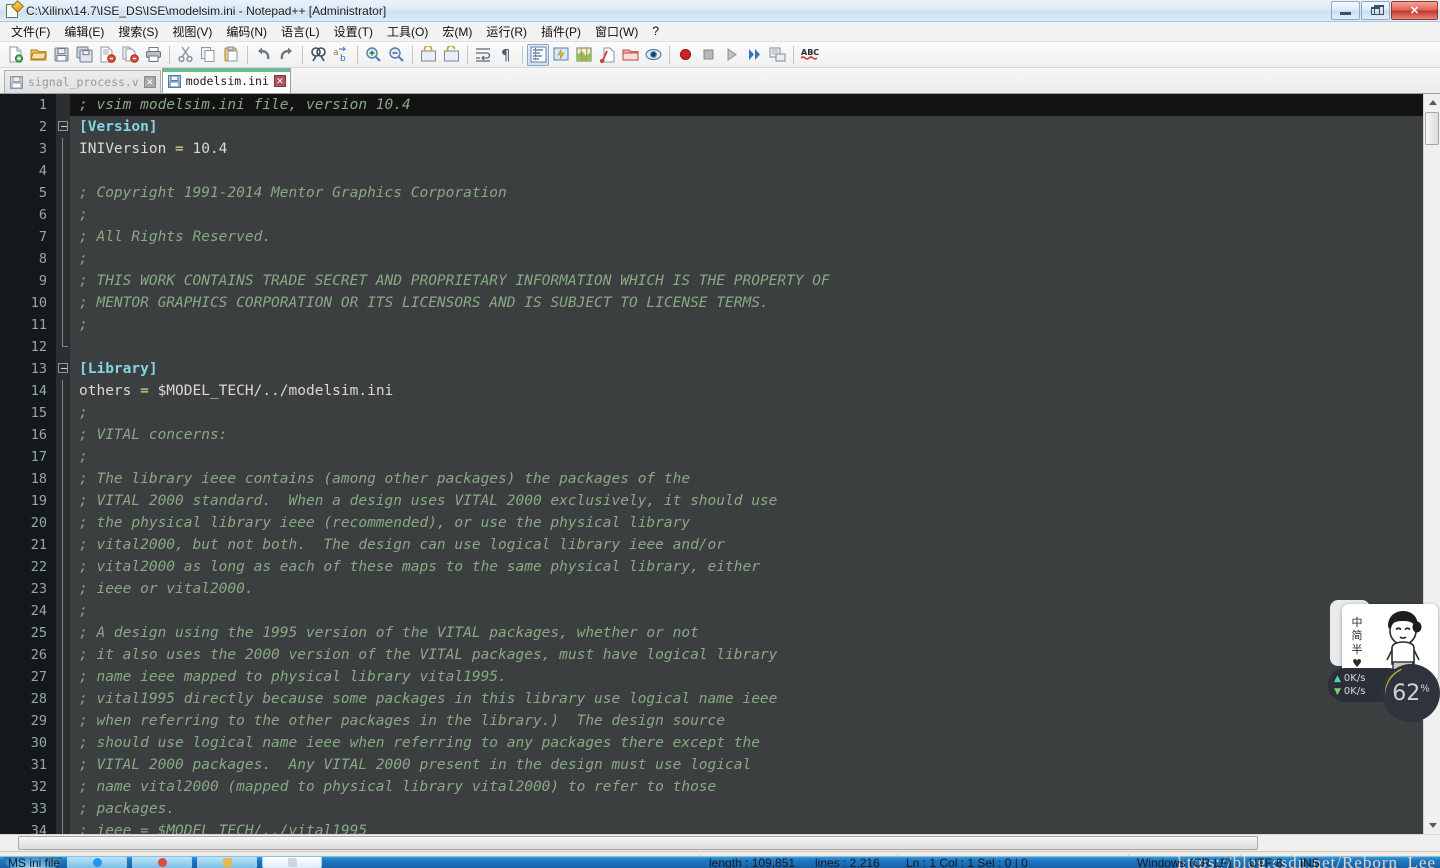 Image resolution: width=1440 pixels, height=868 pixels. What do you see at coordinates (755, 809) in the screenshot?
I see `code-line: ; packages.` at bounding box center [755, 809].